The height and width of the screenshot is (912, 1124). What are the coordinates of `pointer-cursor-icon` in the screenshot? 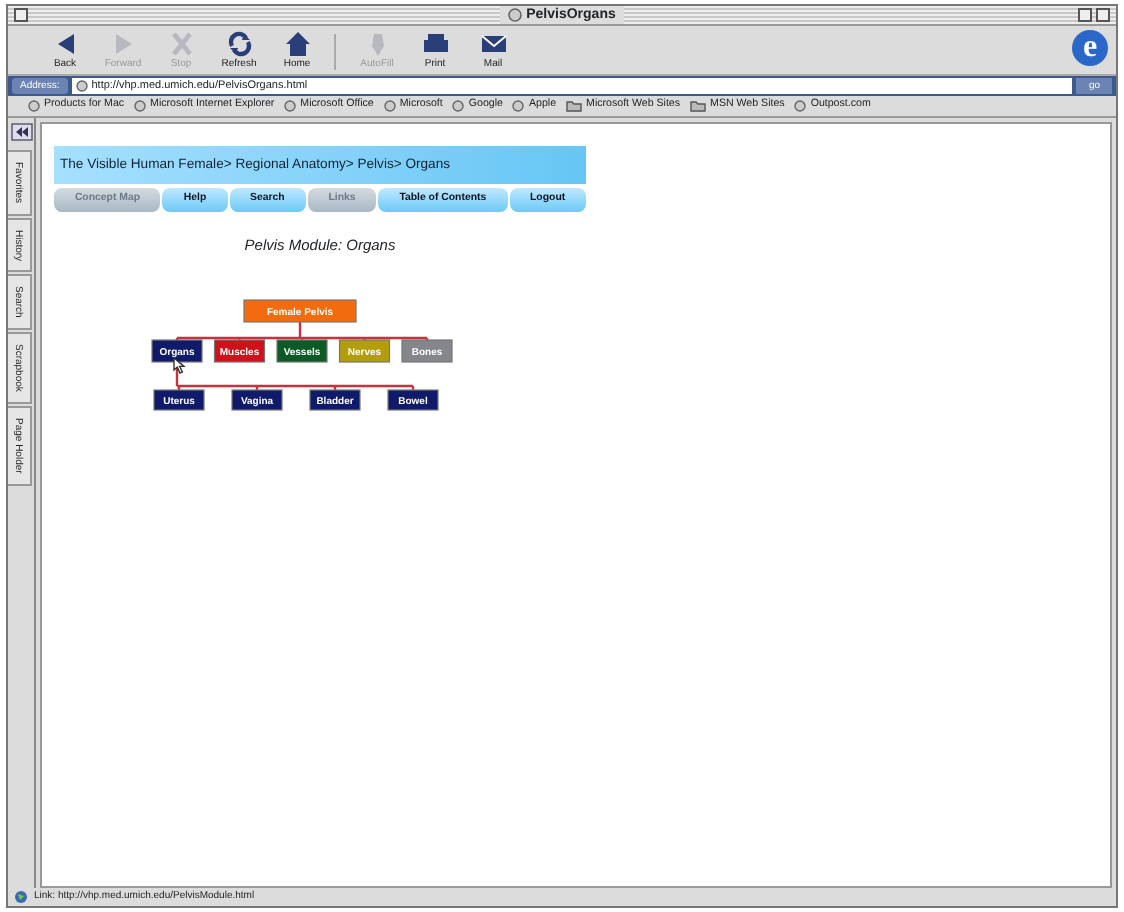 It's located at (178, 365).